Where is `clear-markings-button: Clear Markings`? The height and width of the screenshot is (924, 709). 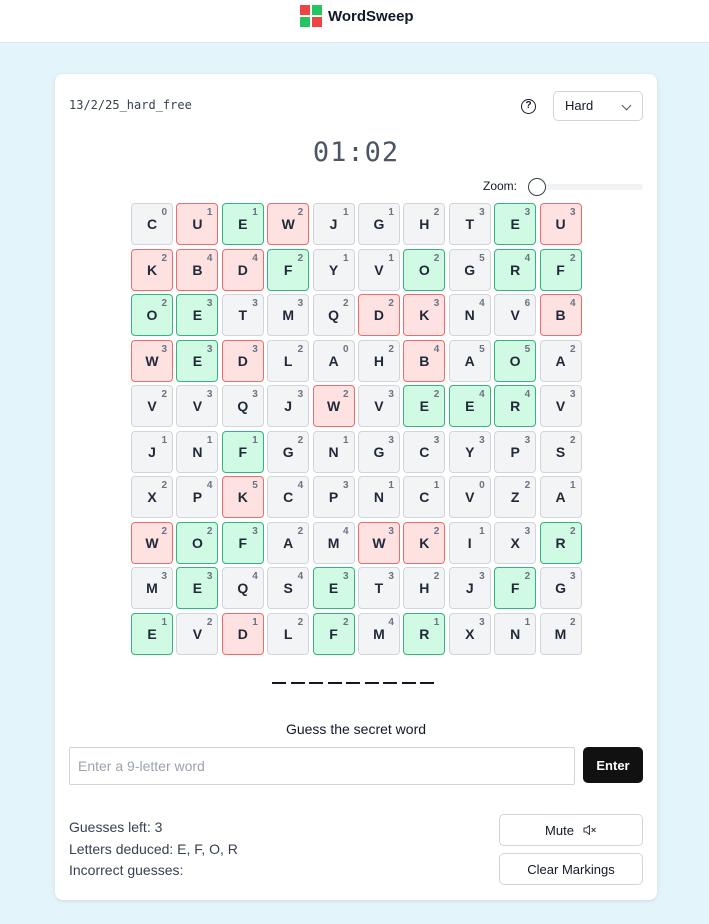 clear-markings-button: Clear Markings is located at coordinates (571, 869).